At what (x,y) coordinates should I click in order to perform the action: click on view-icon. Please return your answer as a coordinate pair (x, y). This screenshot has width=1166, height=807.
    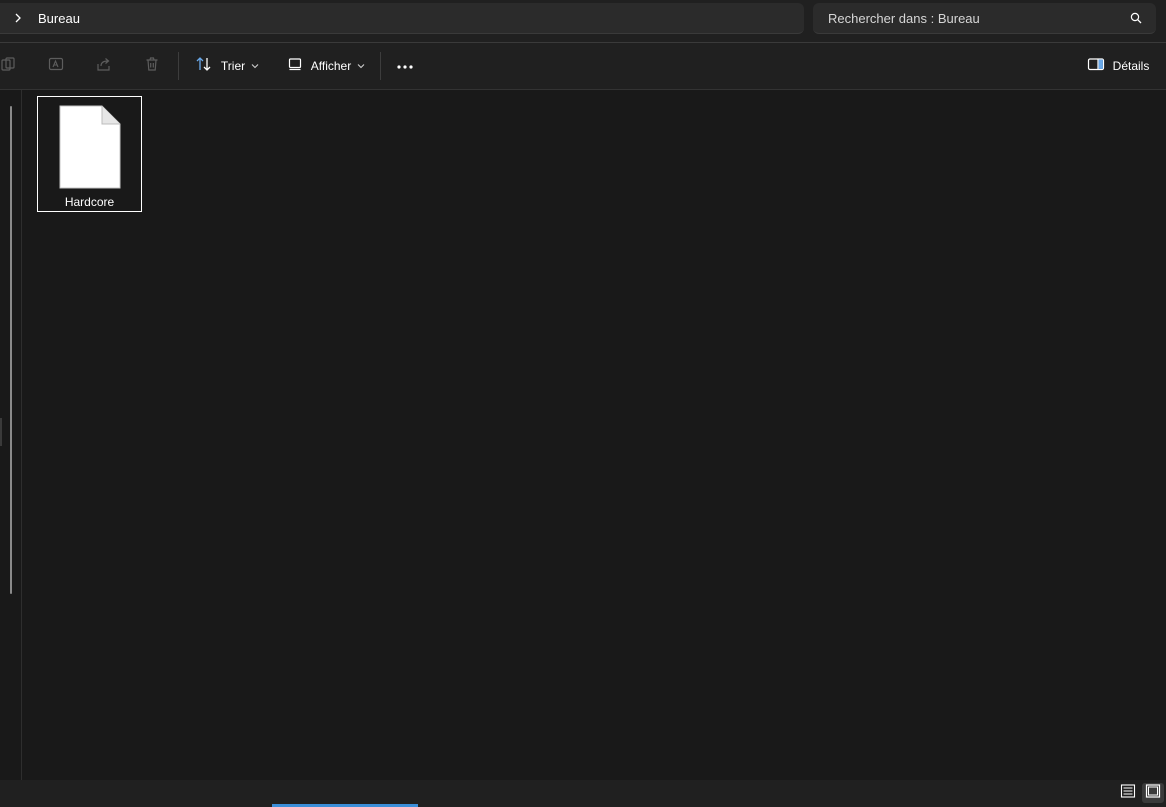
    Looking at the image, I should click on (295, 66).